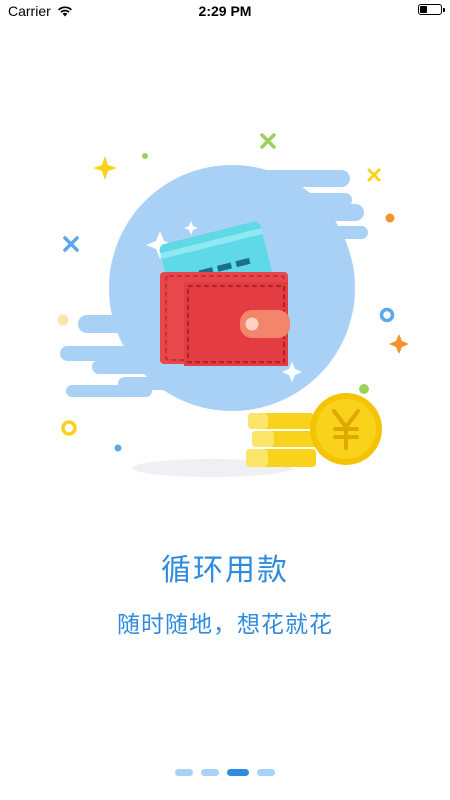  I want to click on wallet-clasp, so click(252, 324).